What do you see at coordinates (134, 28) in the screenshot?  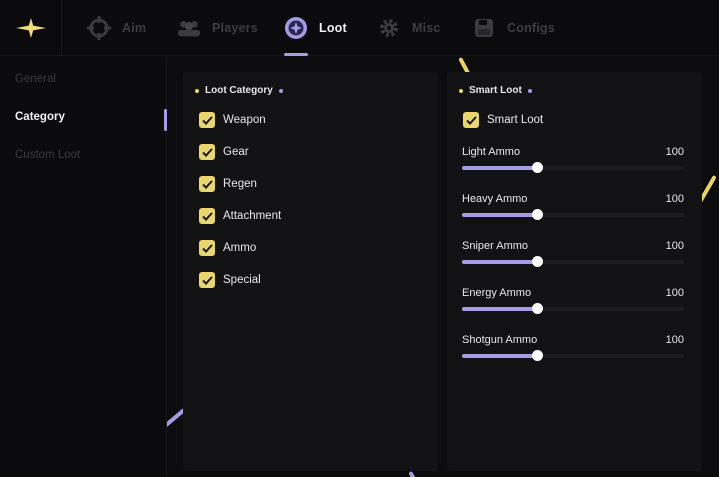 I see `tab-aim-label: Aim` at bounding box center [134, 28].